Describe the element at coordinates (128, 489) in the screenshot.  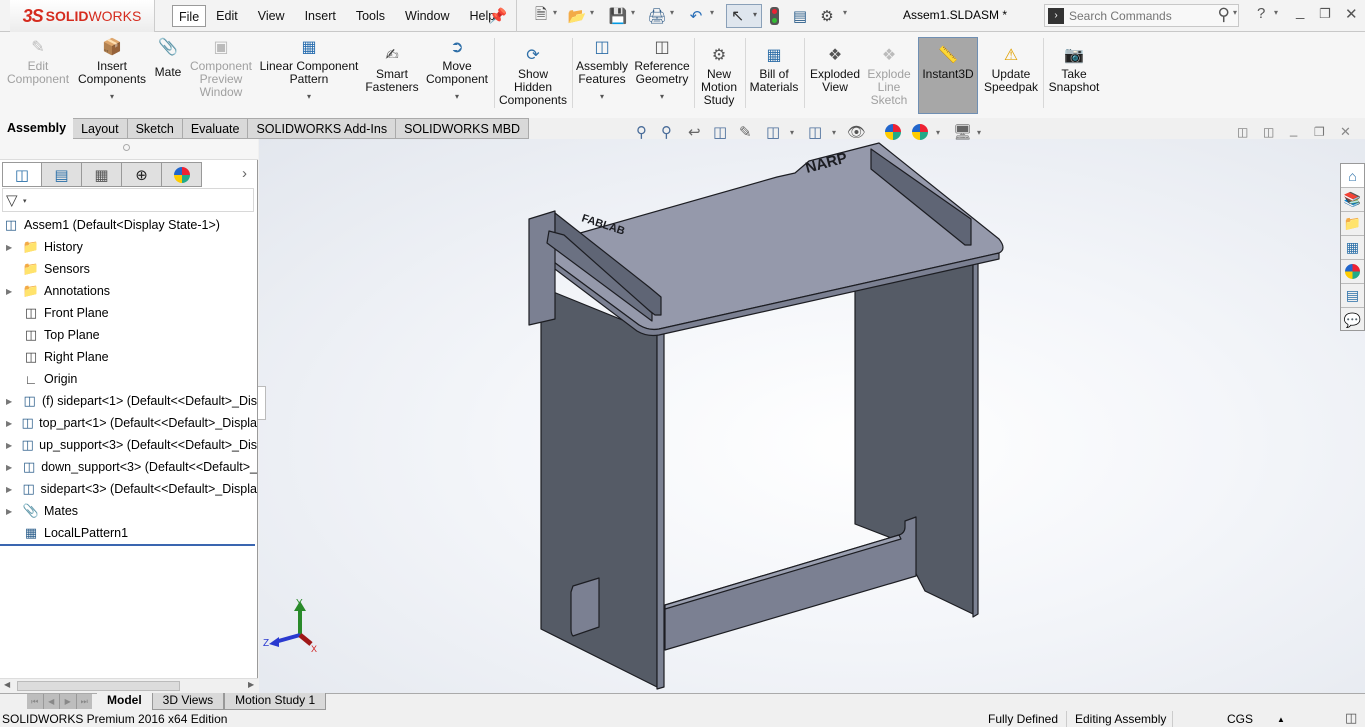
I see `tree-item: ▶ ◫ sidepart<3> (Default<<Default>_Displa` at that location.